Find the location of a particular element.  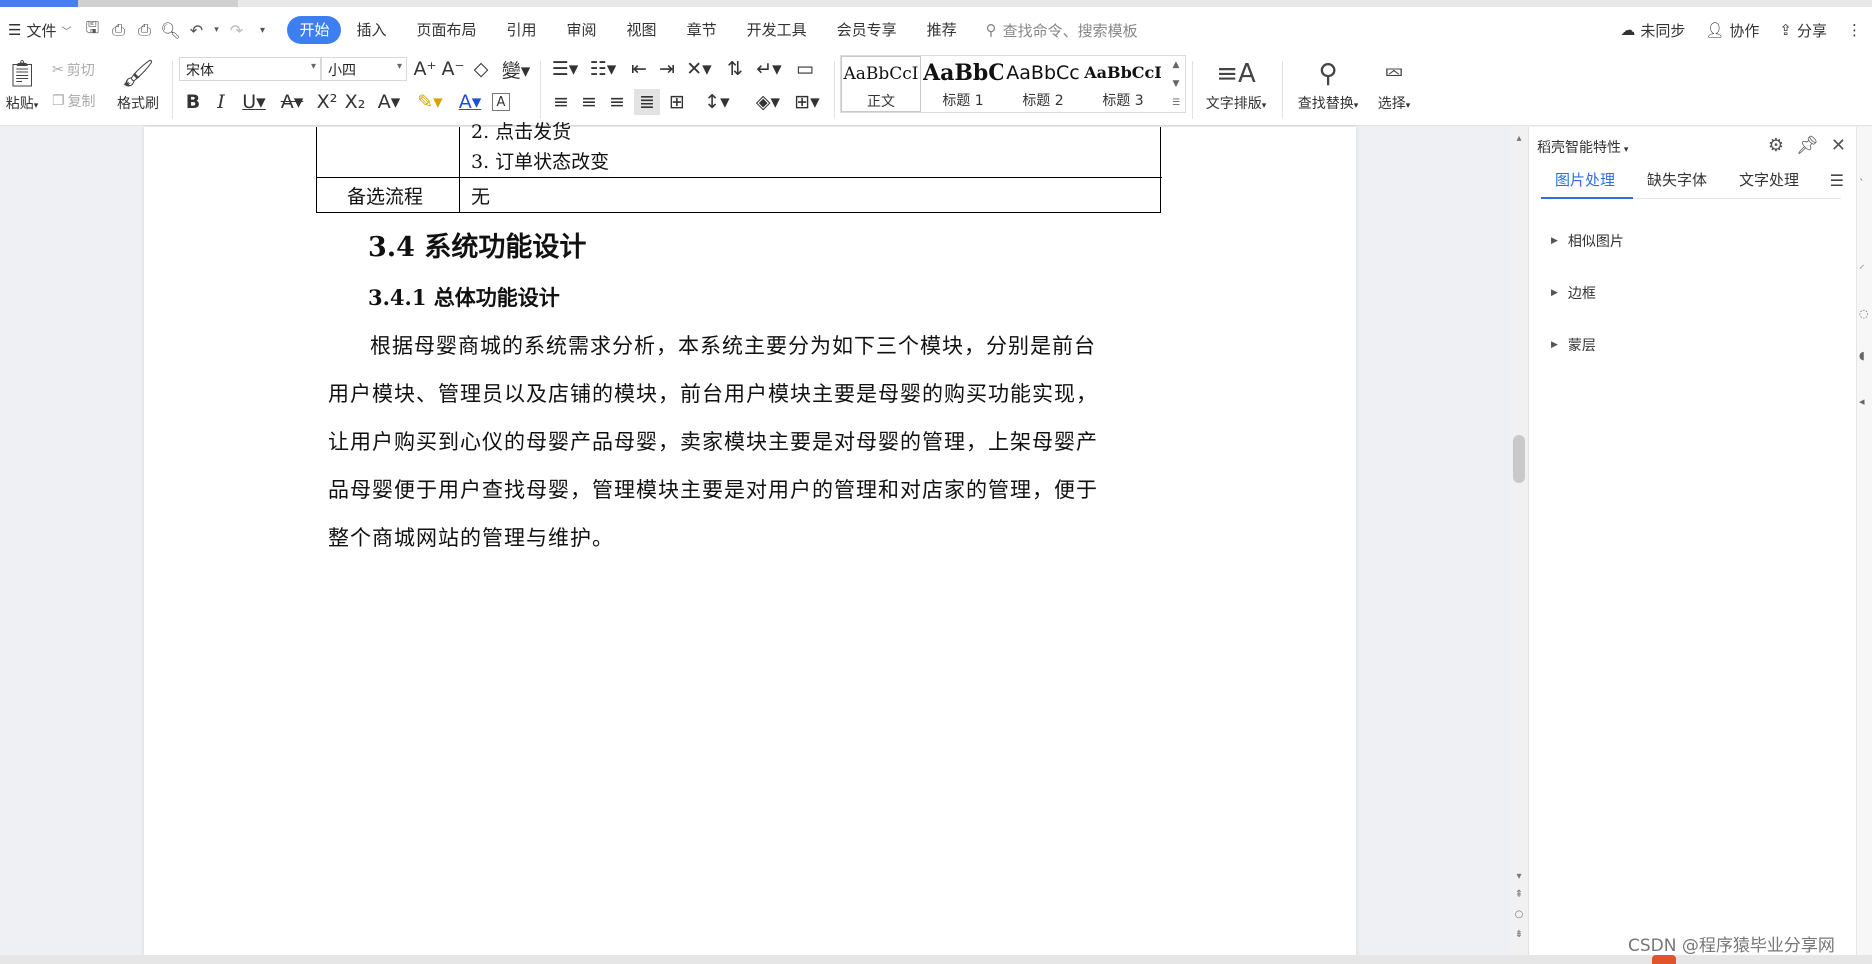

tab-home: 开始 is located at coordinates (314, 30).